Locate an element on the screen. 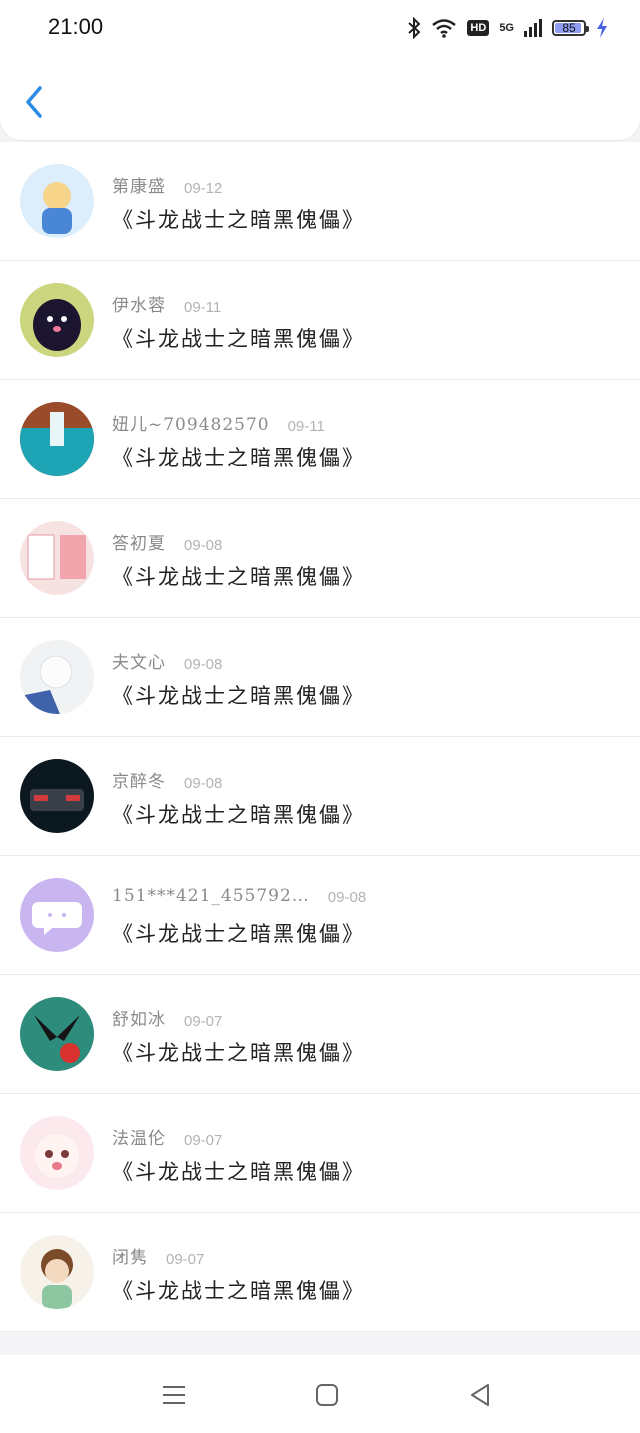 The height and width of the screenshot is (1433, 640). status-time: 21:00 is located at coordinates (76, 26).